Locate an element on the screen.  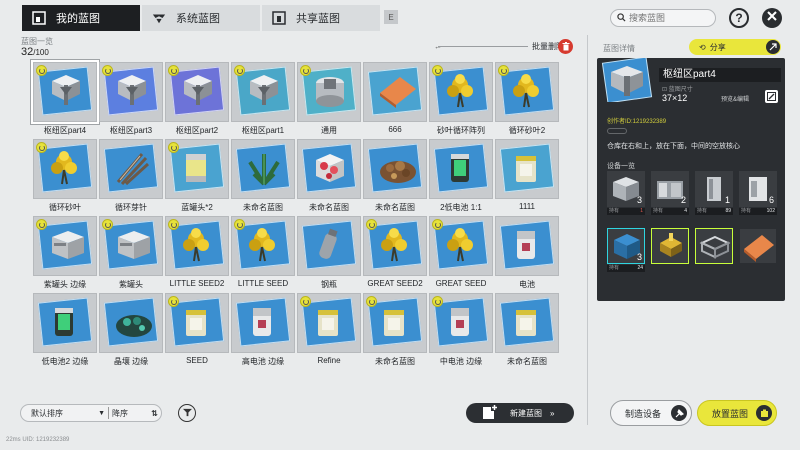
blueprint-card: 666 is located at coordinates (395, 100).